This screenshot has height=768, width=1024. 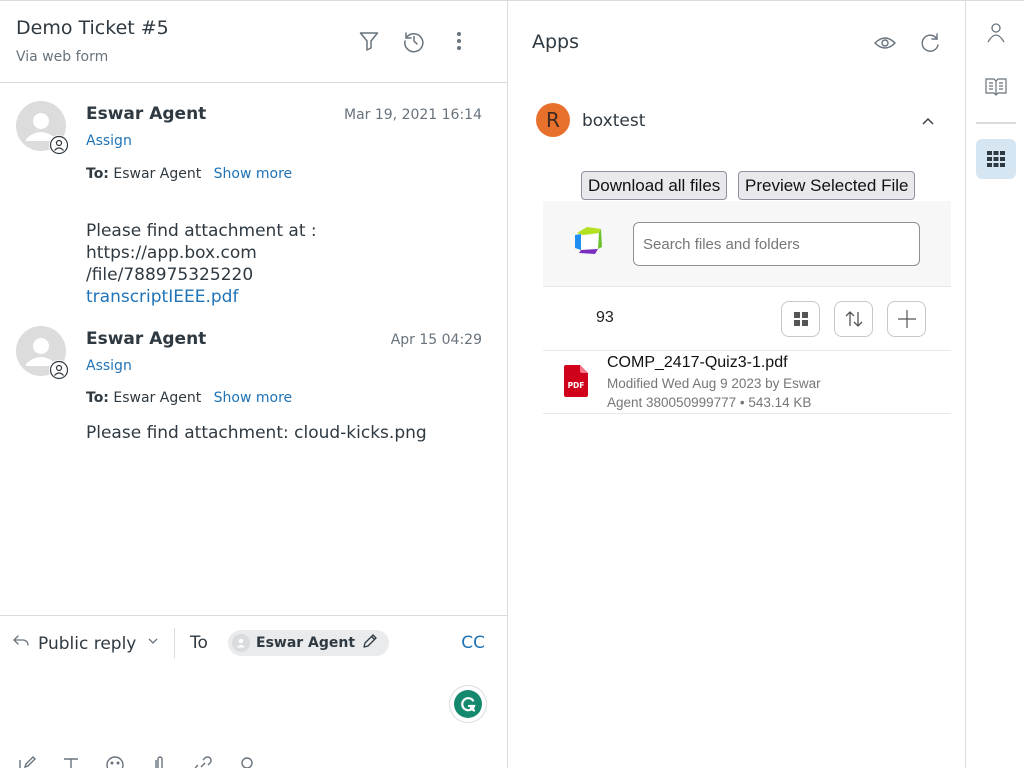 I want to click on history-icon, so click(x=414, y=41).